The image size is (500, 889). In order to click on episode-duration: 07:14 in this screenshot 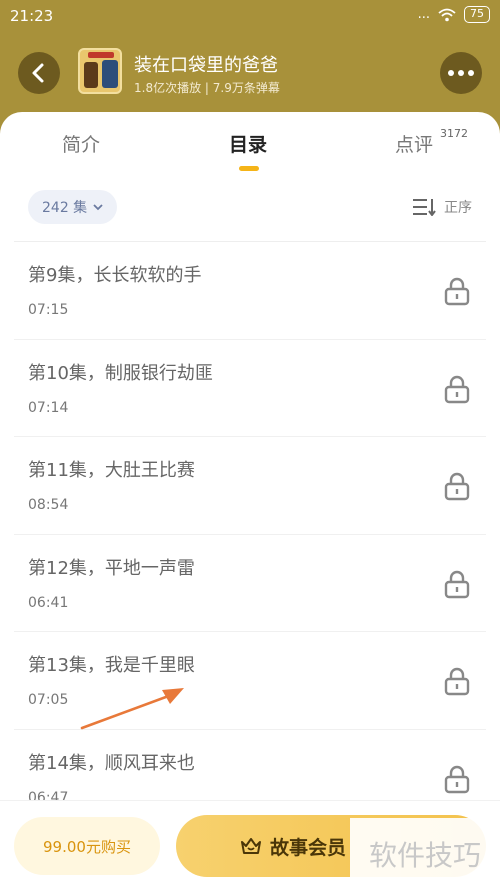, I will do `click(48, 407)`.